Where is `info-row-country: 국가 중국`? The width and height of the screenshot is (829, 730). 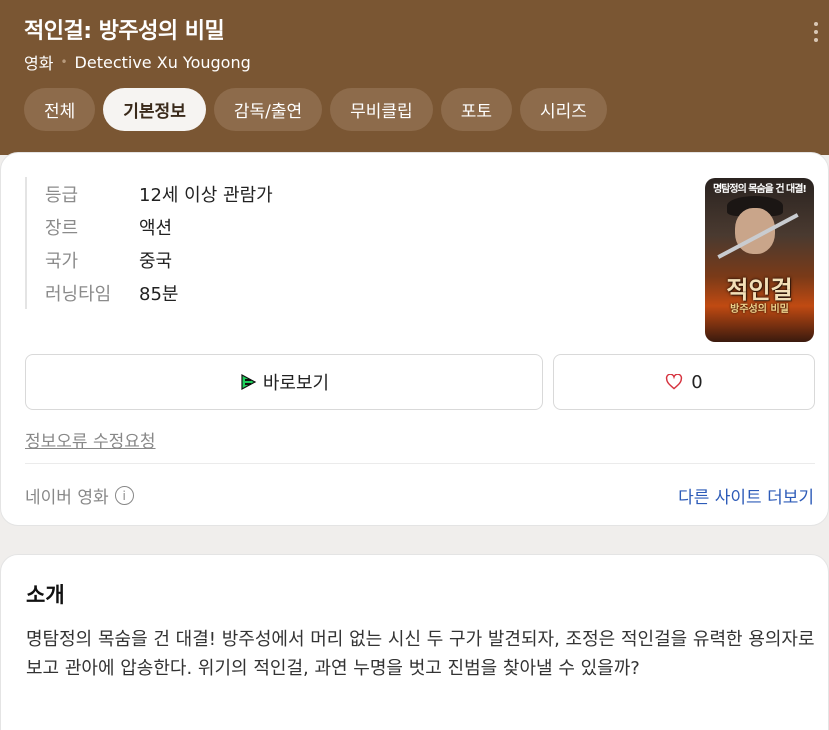
info-row-country: 국가 중국 is located at coordinates (159, 259).